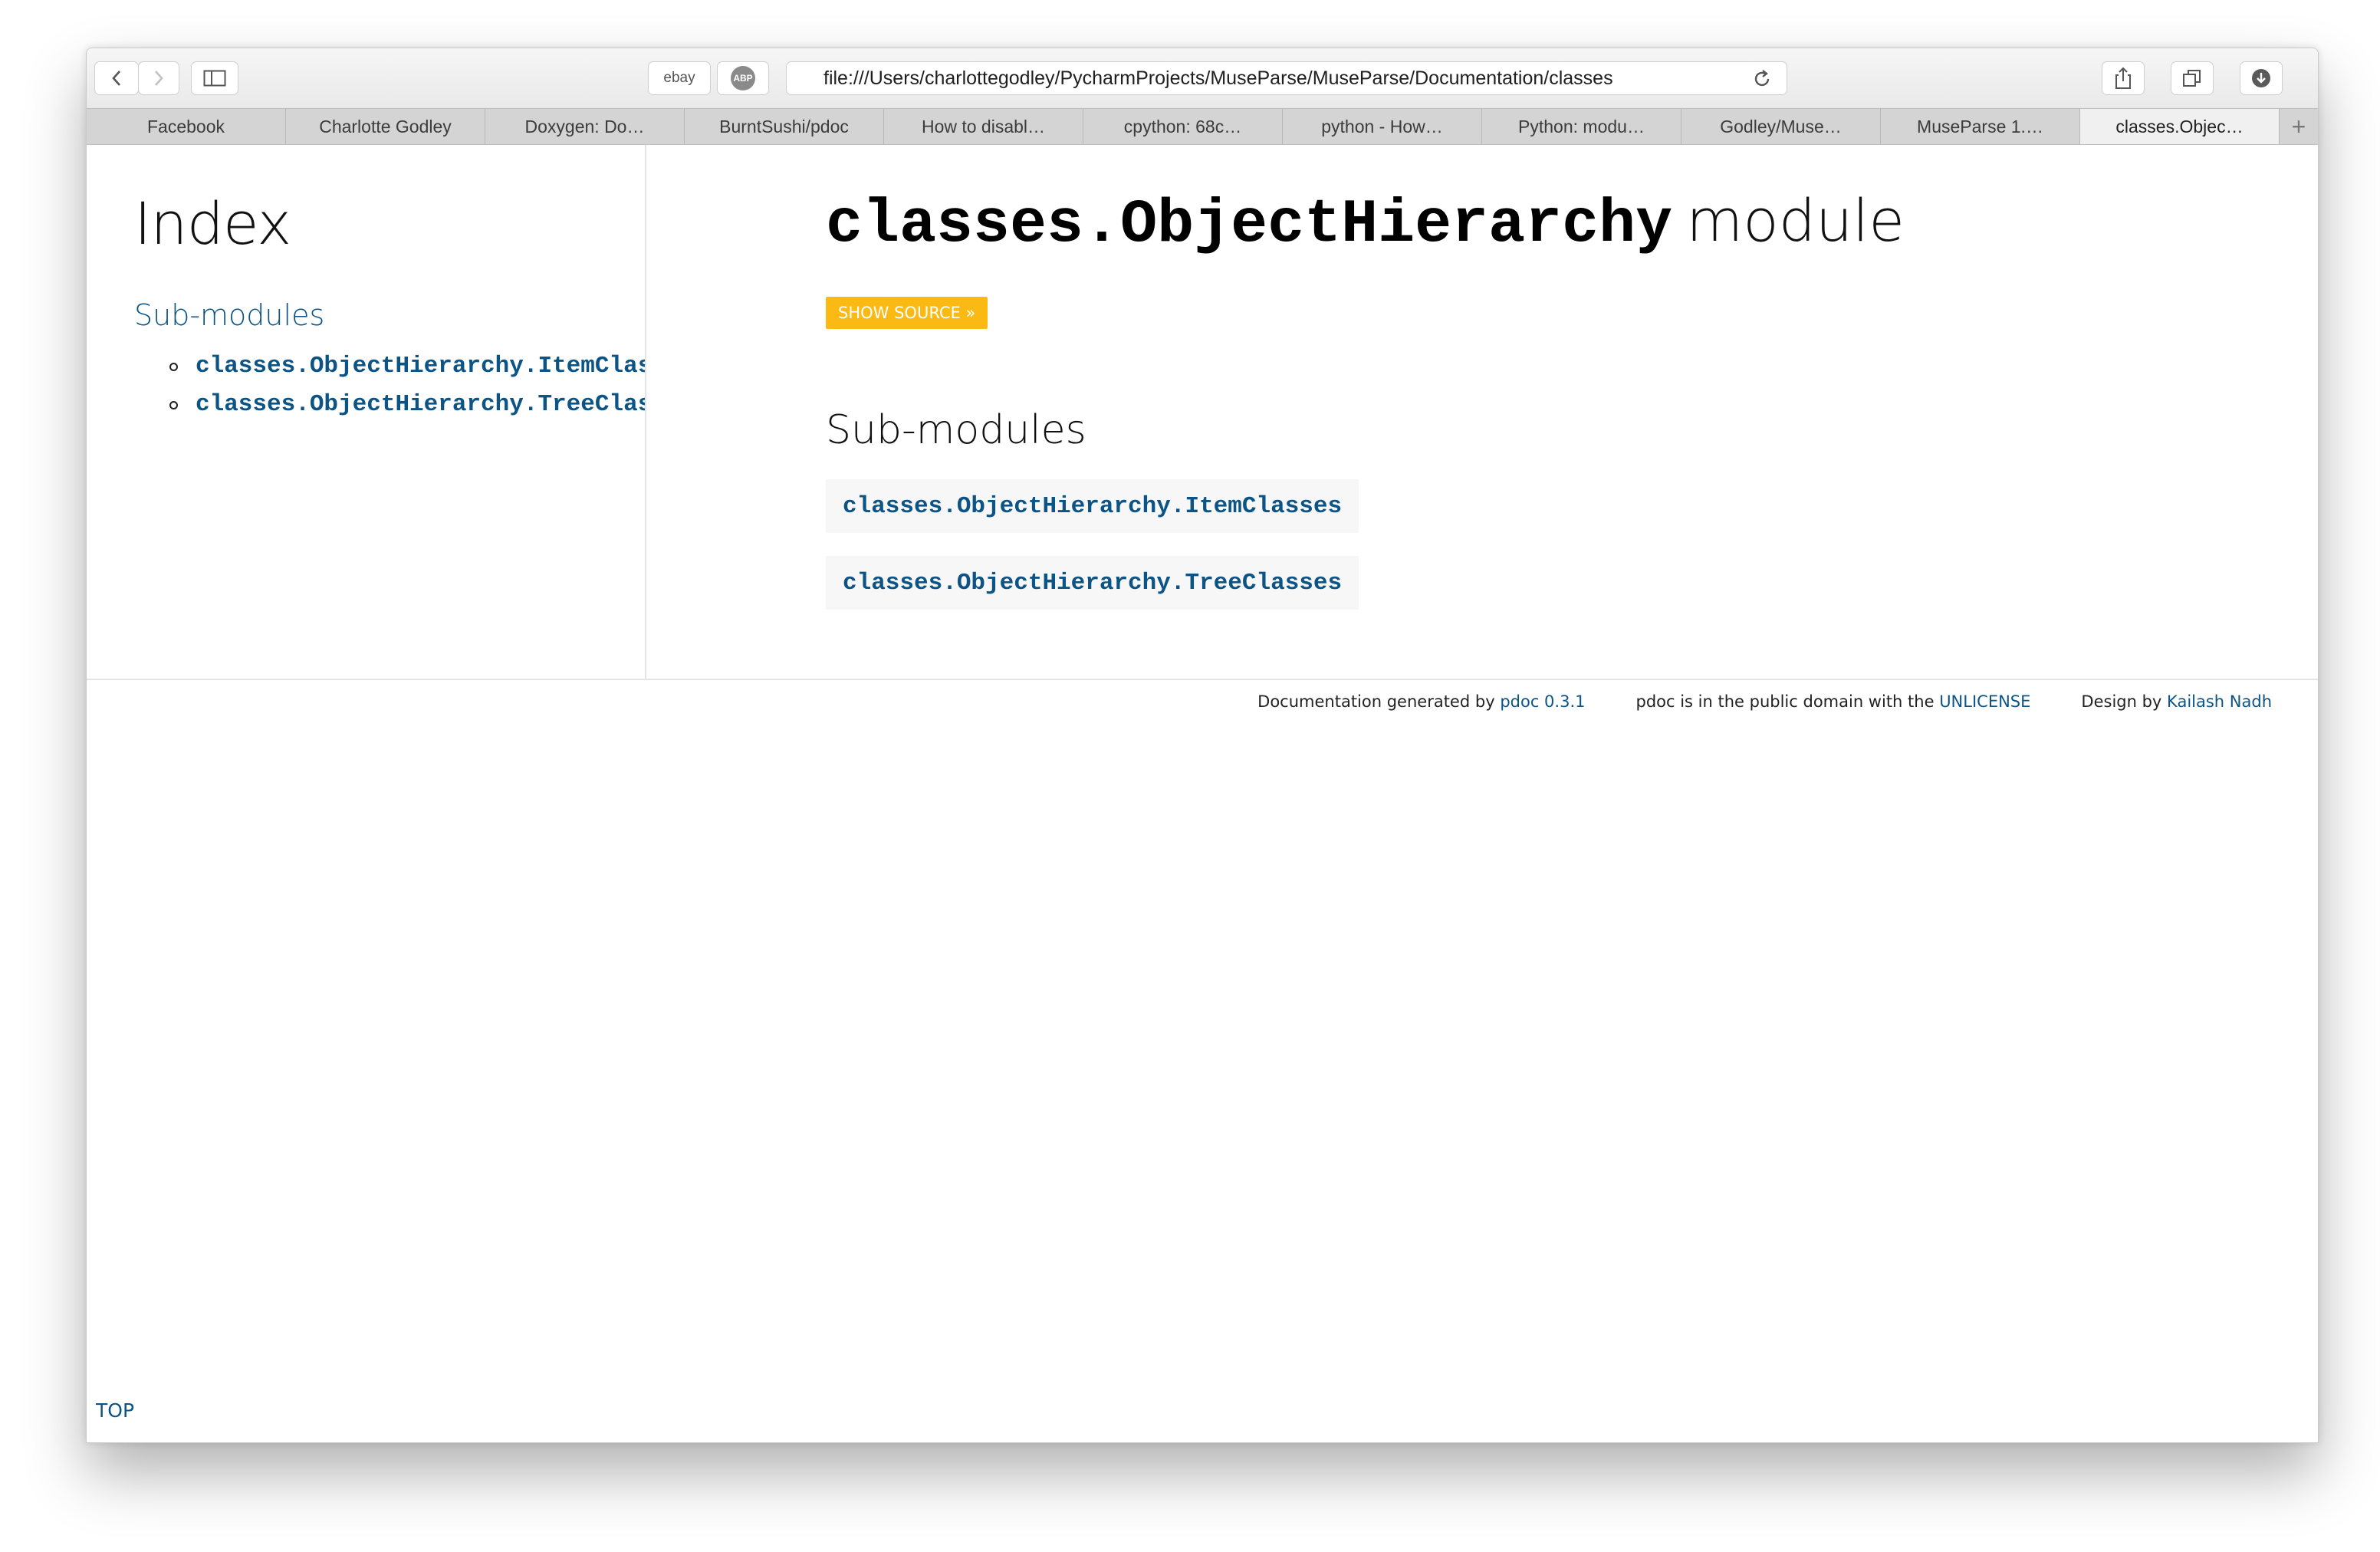  I want to click on sidebar-item-treeclasses: classes.ObjectHierarchy.TreeClasses, so click(366, 405).